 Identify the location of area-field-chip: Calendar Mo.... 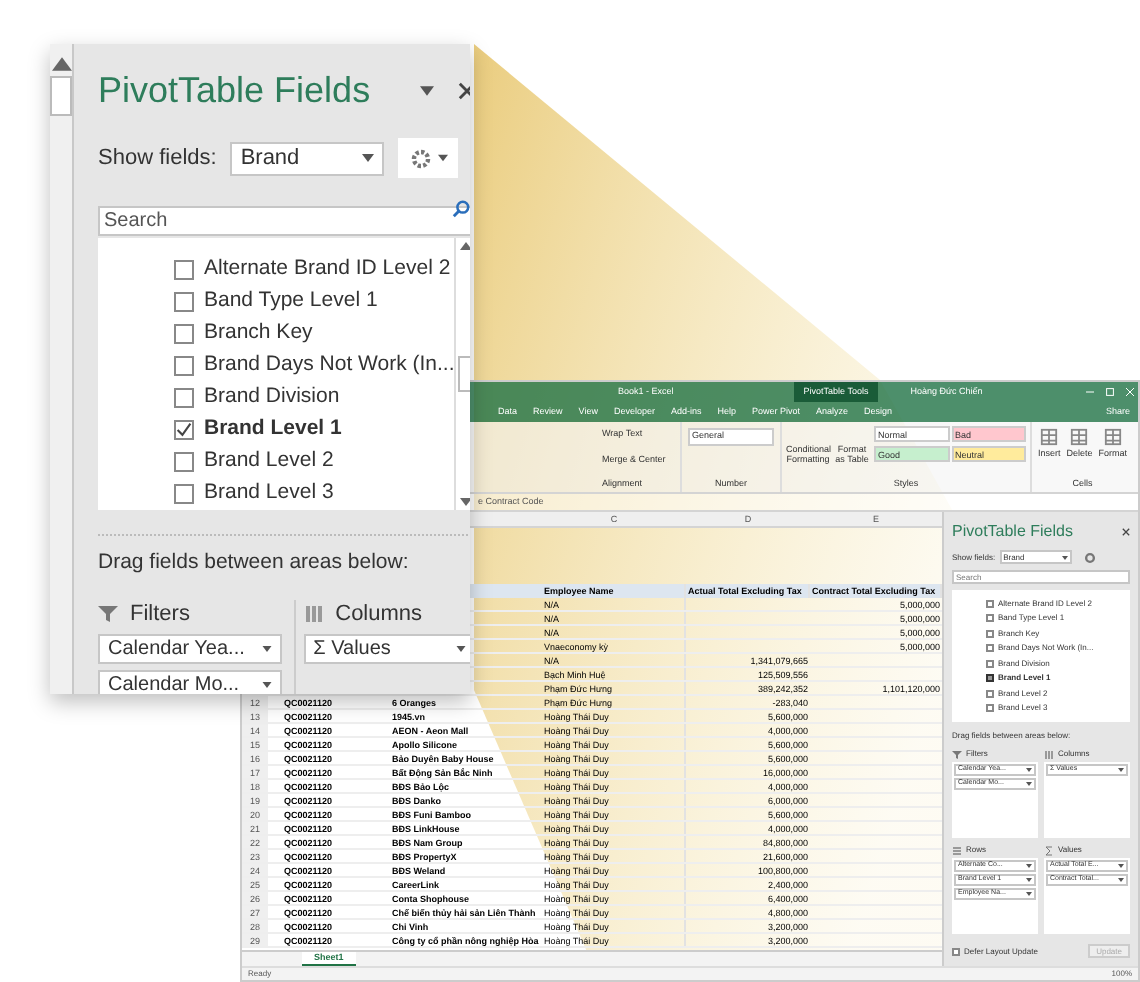
(190, 681).